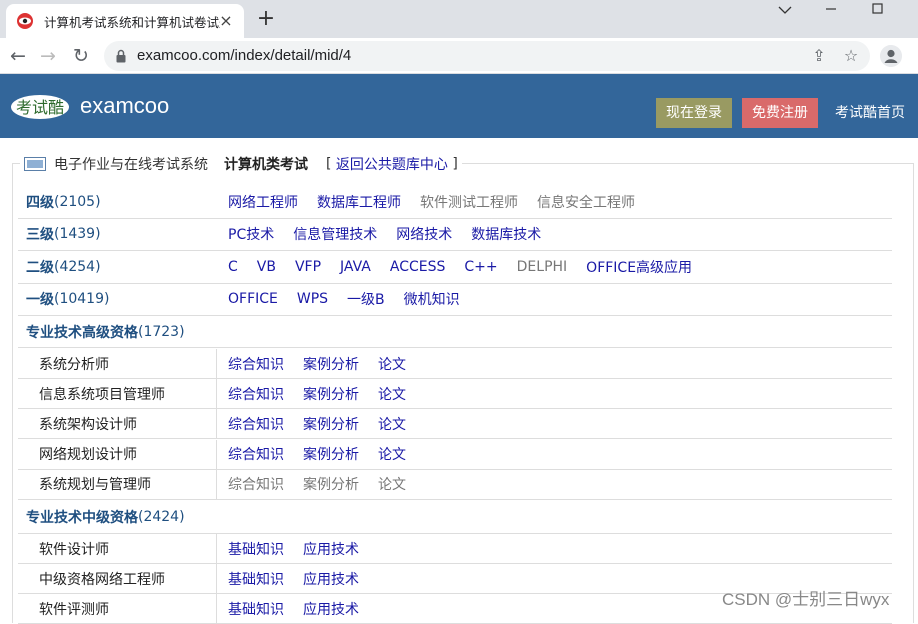 The width and height of the screenshot is (918, 624). What do you see at coordinates (506, 234) in the screenshot?
I see `exam-link: 数据库技术` at bounding box center [506, 234].